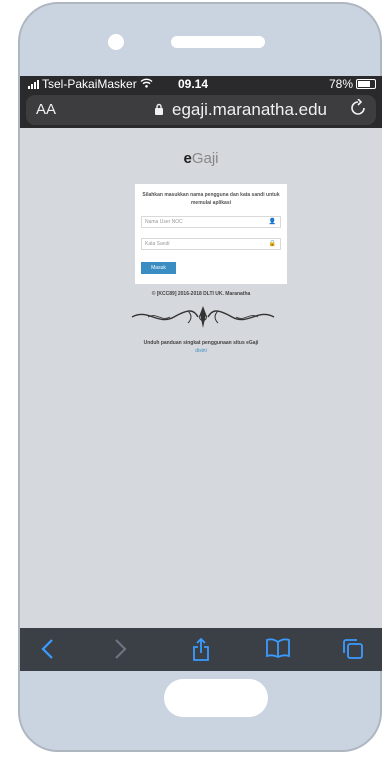  I want to click on signal-icon, so click(33, 84).